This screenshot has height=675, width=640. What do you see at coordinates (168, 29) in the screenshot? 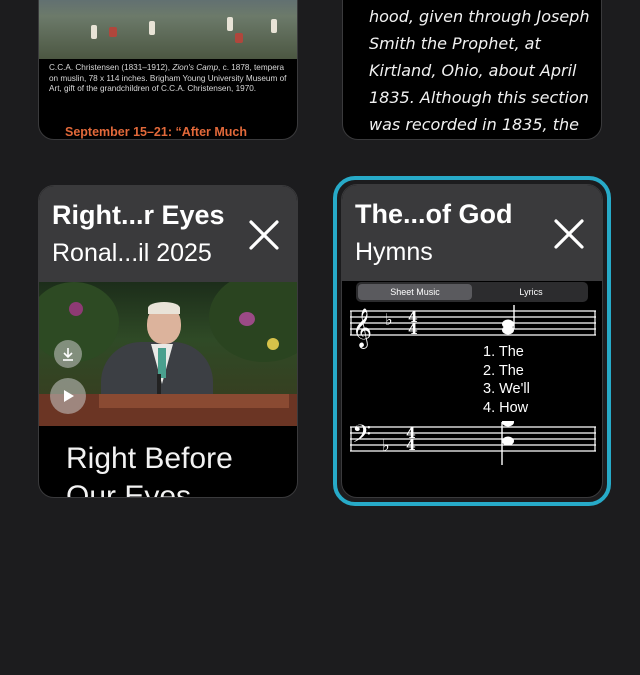
I see `painting-image` at bounding box center [168, 29].